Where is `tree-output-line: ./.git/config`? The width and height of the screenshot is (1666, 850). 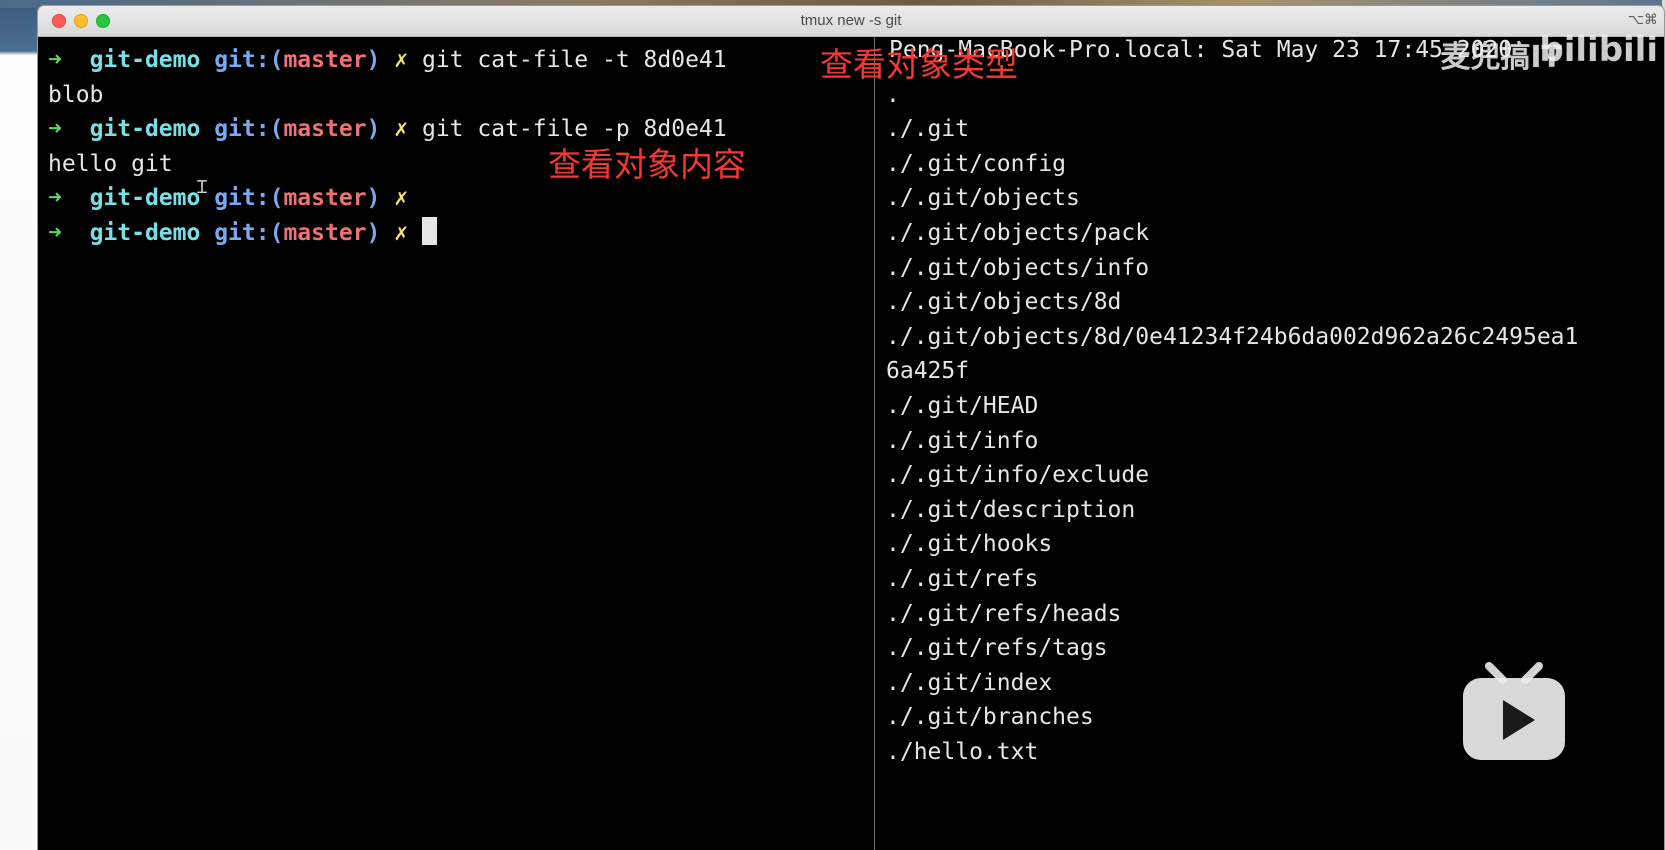
tree-output-line: ./.git/config is located at coordinates (976, 163).